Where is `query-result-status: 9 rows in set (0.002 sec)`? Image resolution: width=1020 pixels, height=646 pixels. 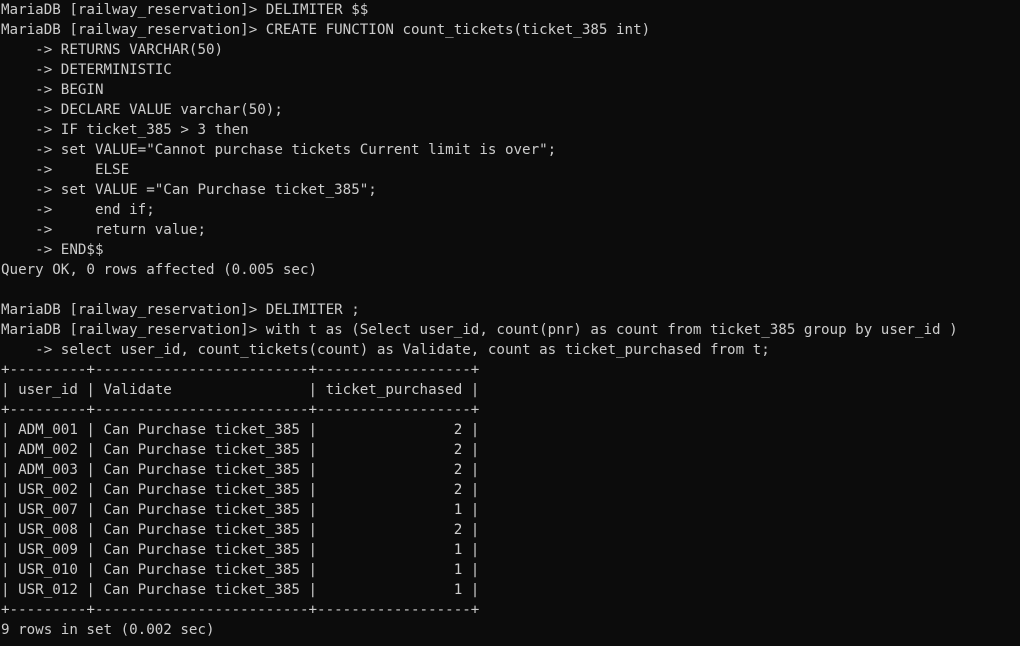 query-result-status: 9 rows in set (0.002 sec) is located at coordinates (108, 630).